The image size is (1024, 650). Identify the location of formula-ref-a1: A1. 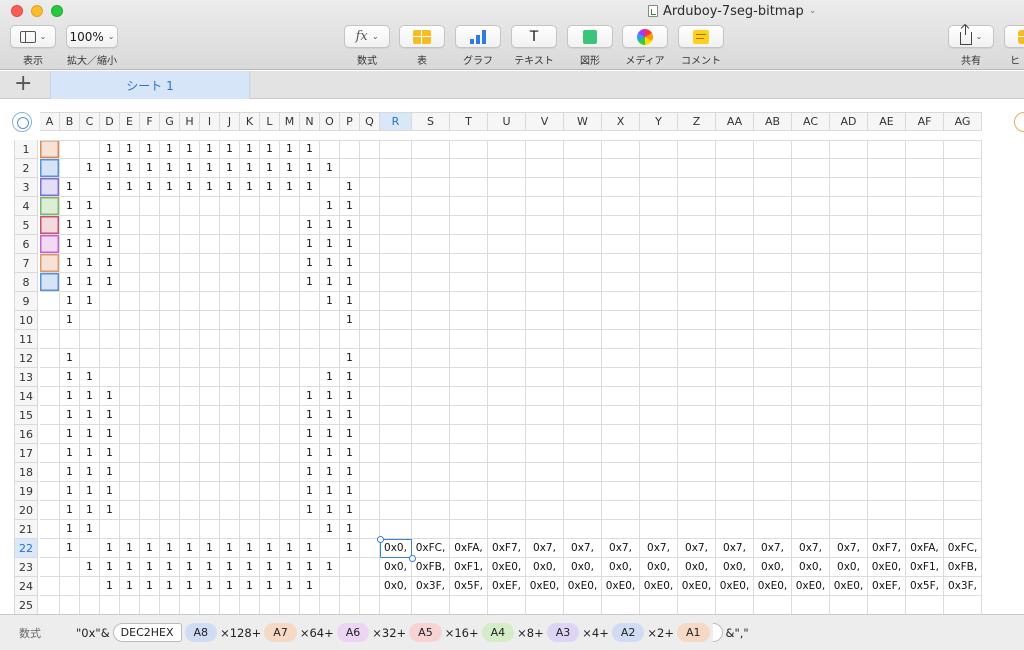
(693, 632).